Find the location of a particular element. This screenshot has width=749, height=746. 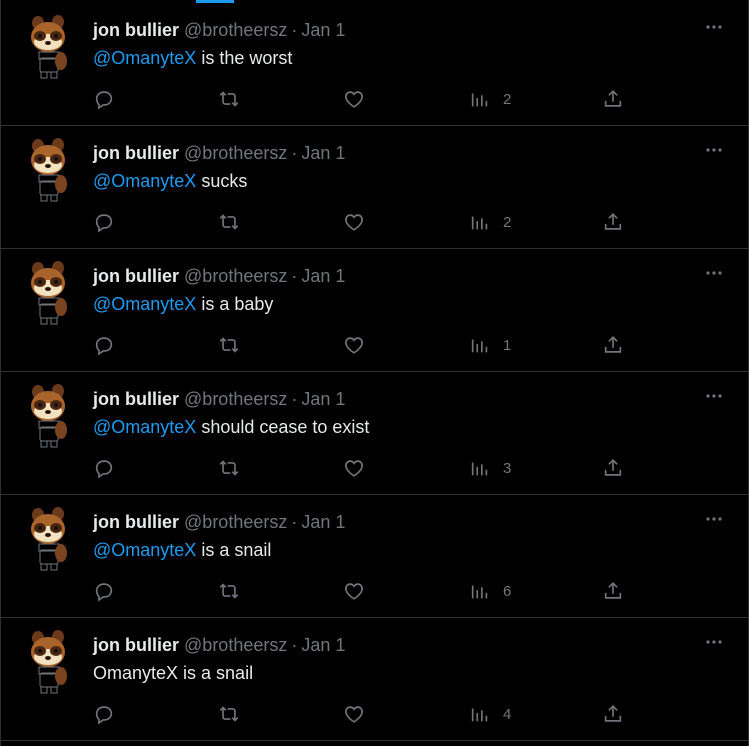

tweet-body: OmanyteX is a snail is located at coordinates (173, 673).